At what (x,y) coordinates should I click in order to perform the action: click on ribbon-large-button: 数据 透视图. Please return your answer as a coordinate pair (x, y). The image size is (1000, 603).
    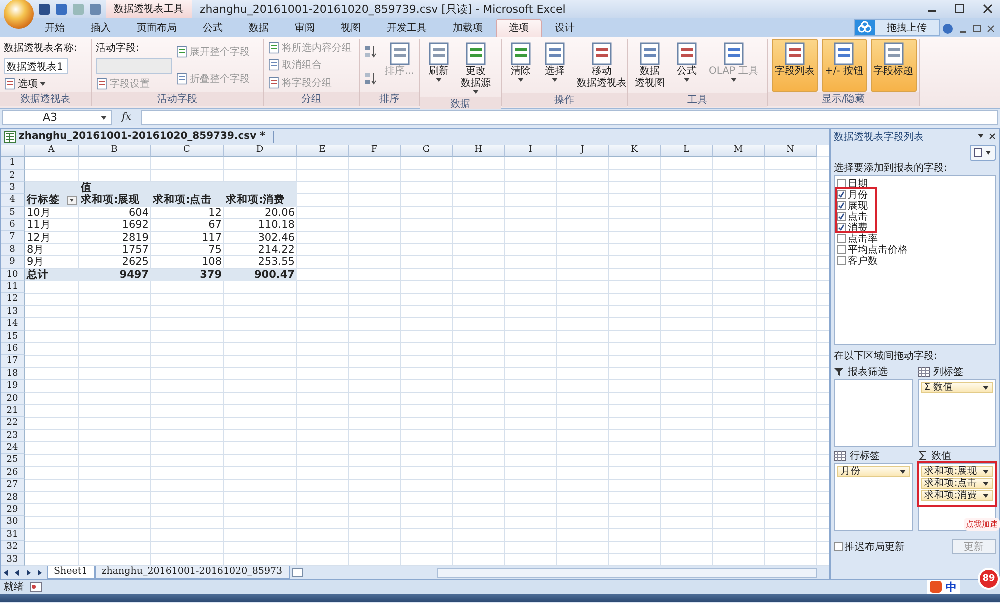
    Looking at the image, I should click on (650, 66).